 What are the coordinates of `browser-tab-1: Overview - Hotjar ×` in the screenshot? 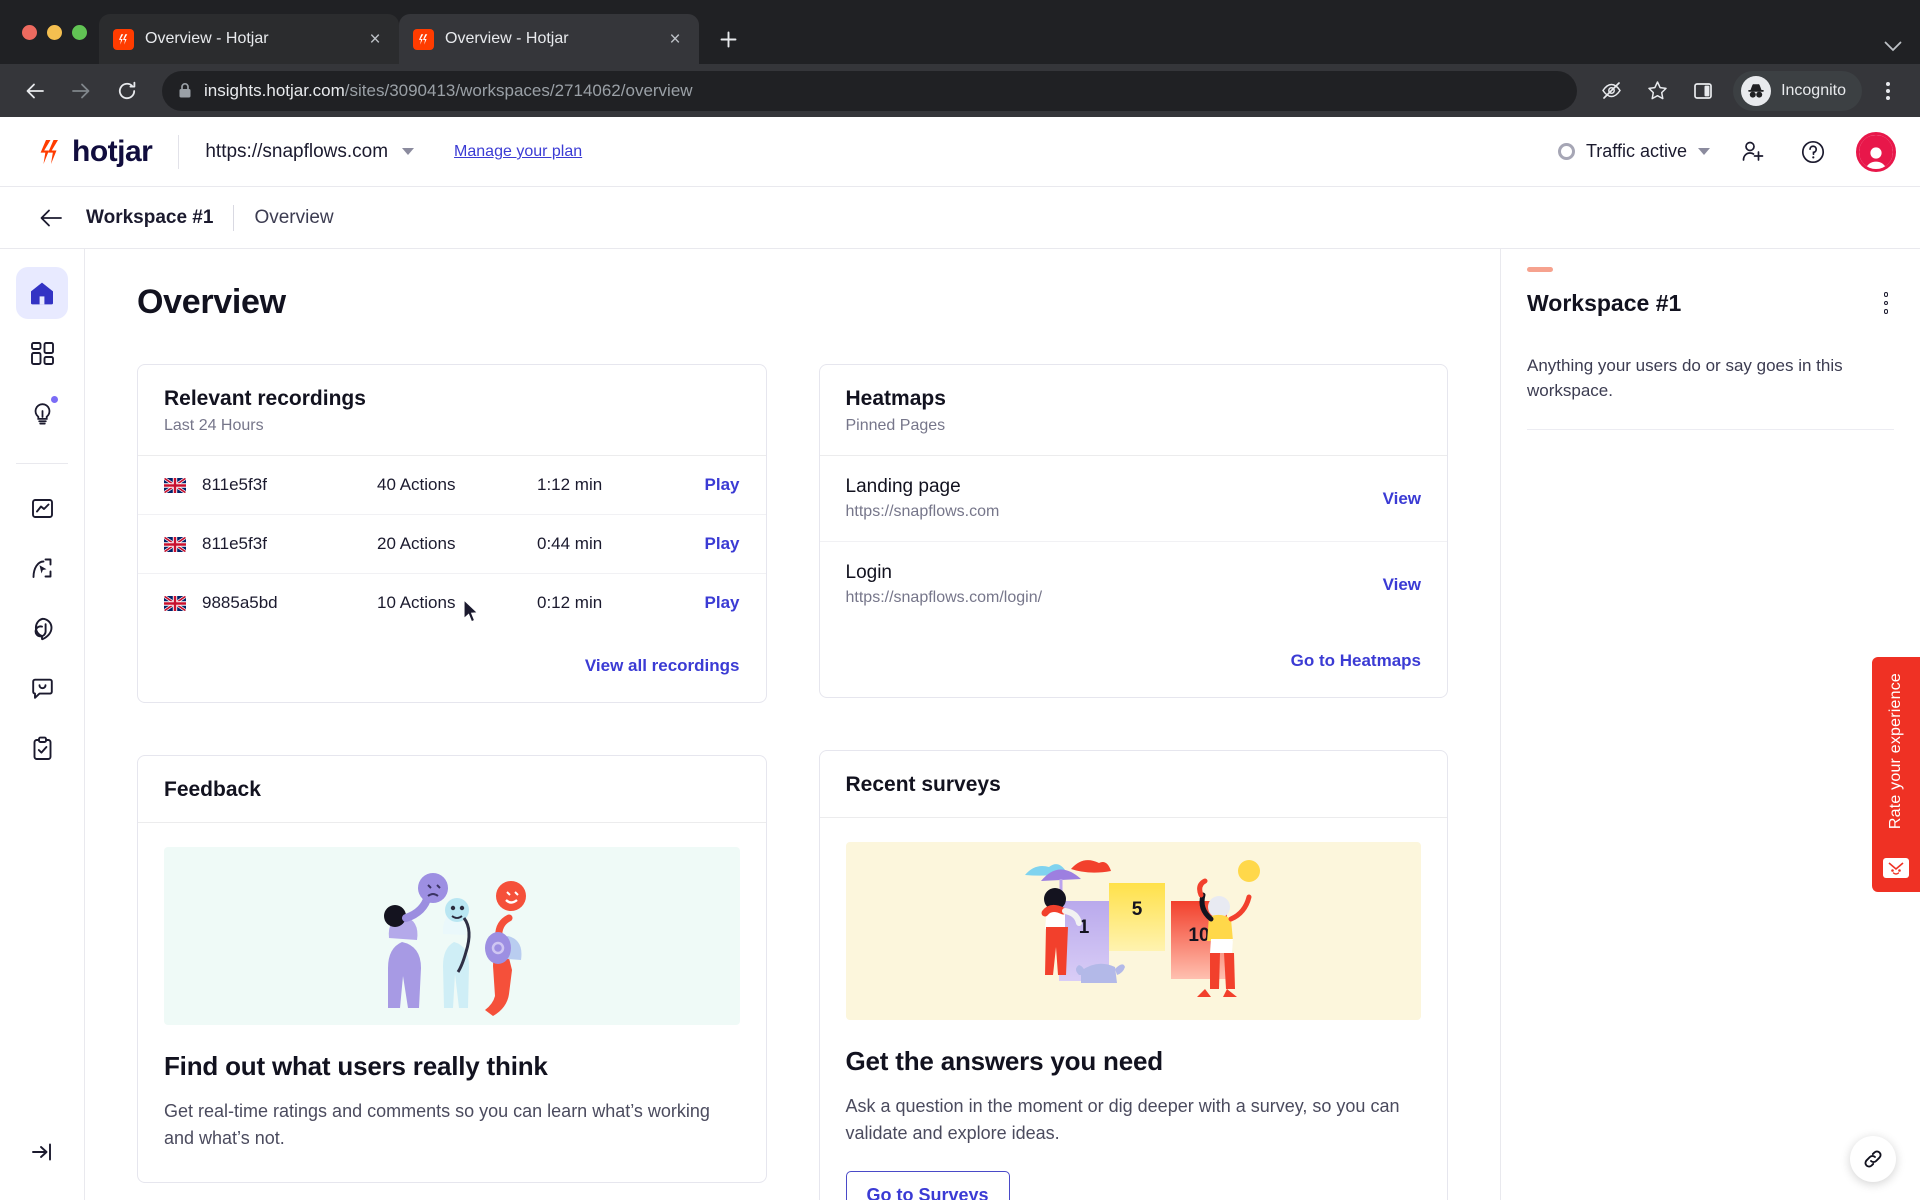 It's located at (249, 39).